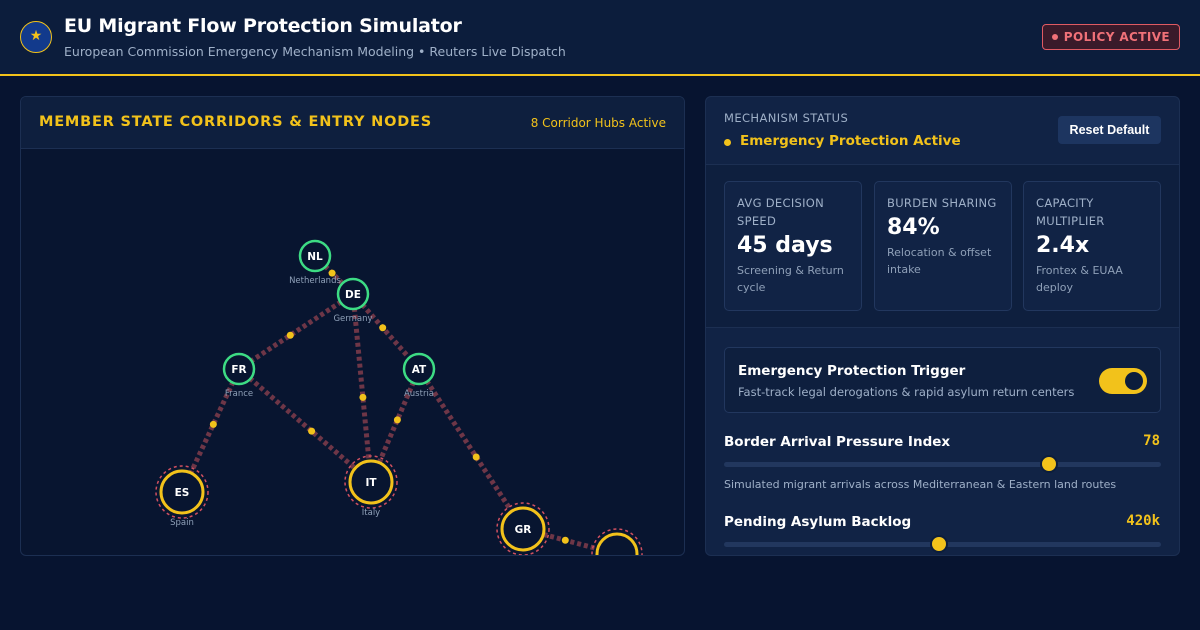 The width and height of the screenshot is (1200, 630). Describe the element at coordinates (1063, 245) in the screenshot. I see `stat-value: 2.4x` at that location.